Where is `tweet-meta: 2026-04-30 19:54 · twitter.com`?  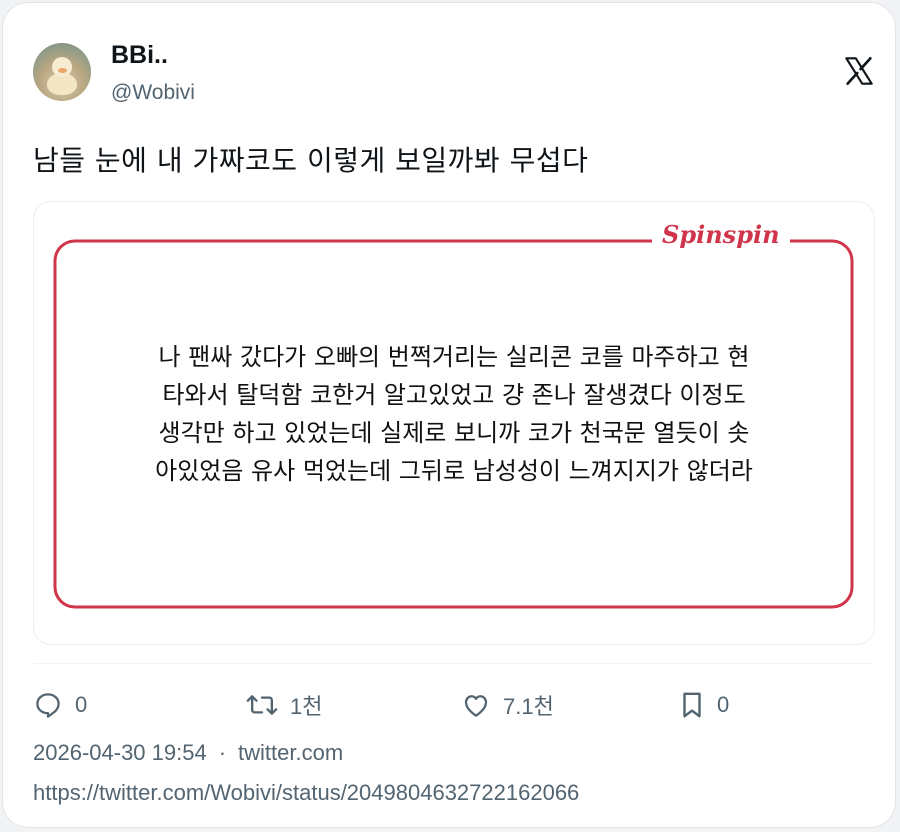 tweet-meta: 2026-04-30 19:54 · twitter.com is located at coordinates (188, 753).